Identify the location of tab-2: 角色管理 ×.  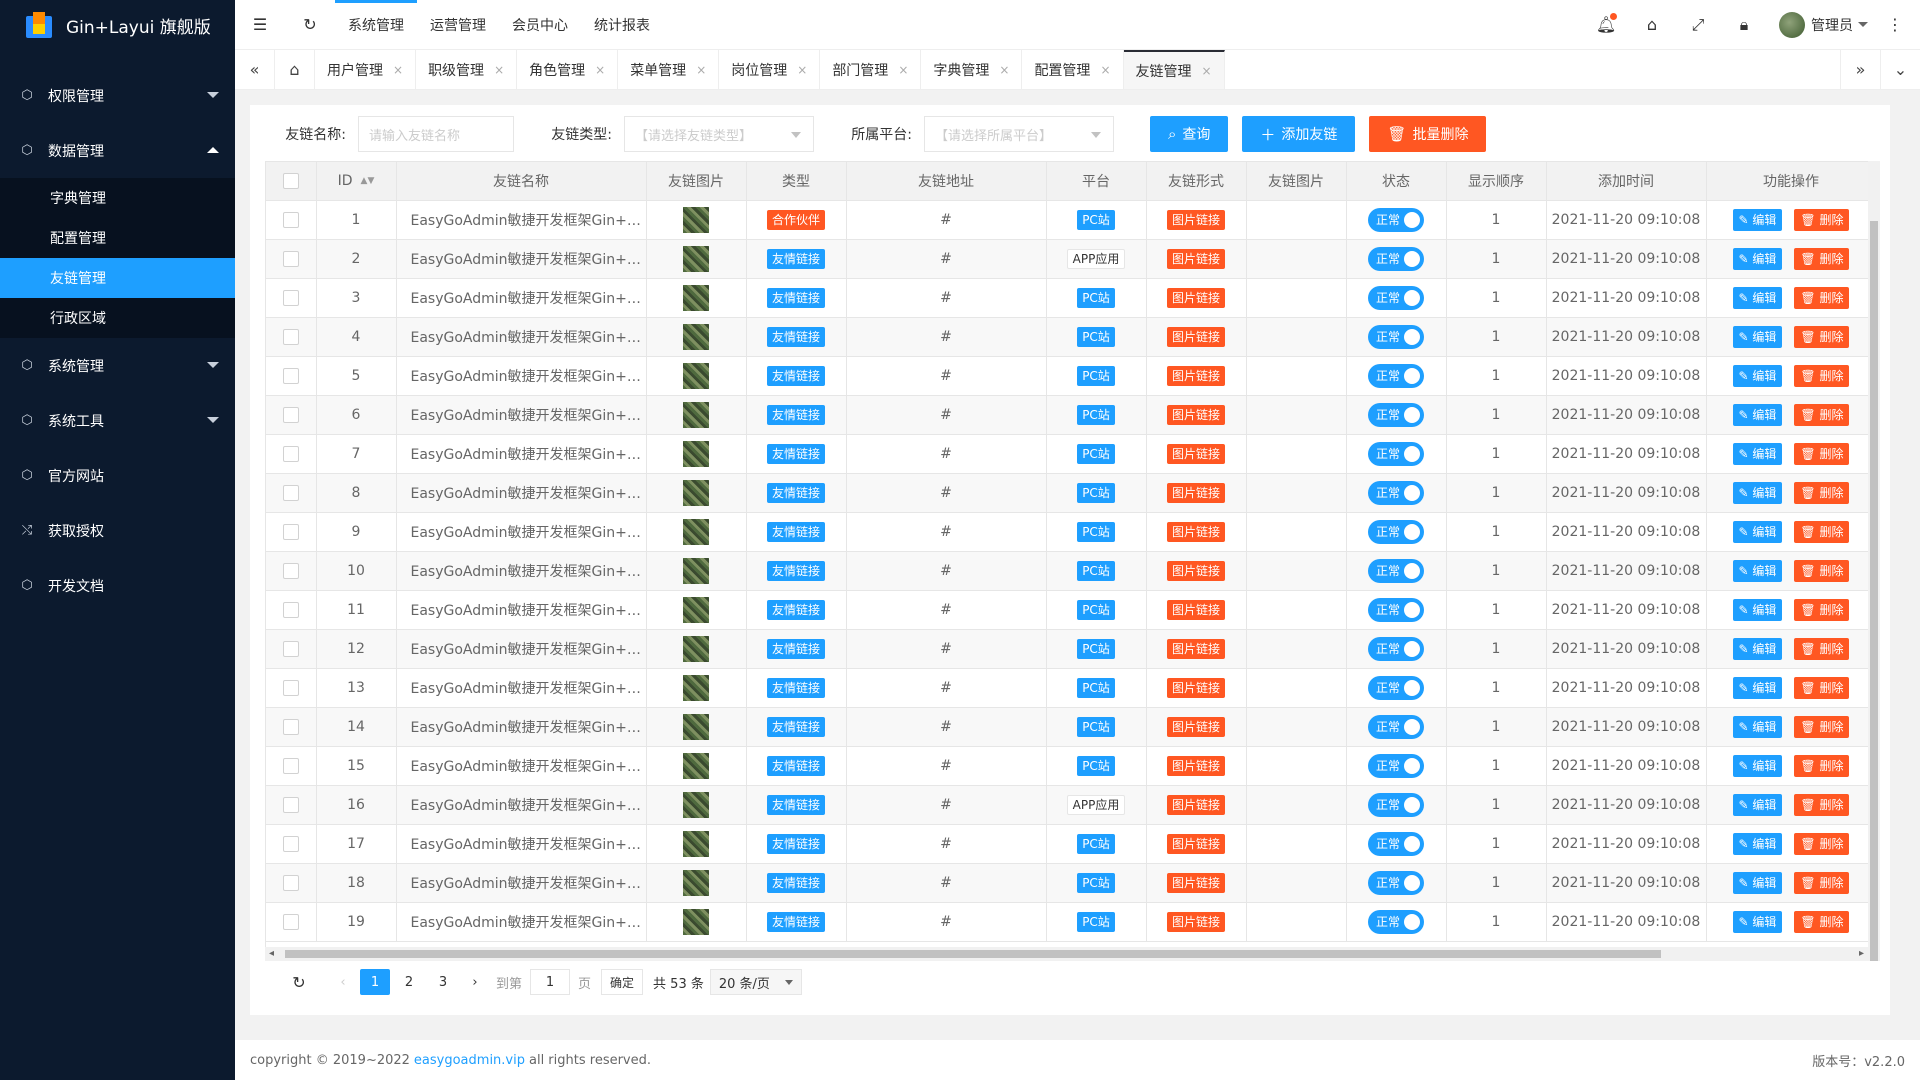
(568, 69).